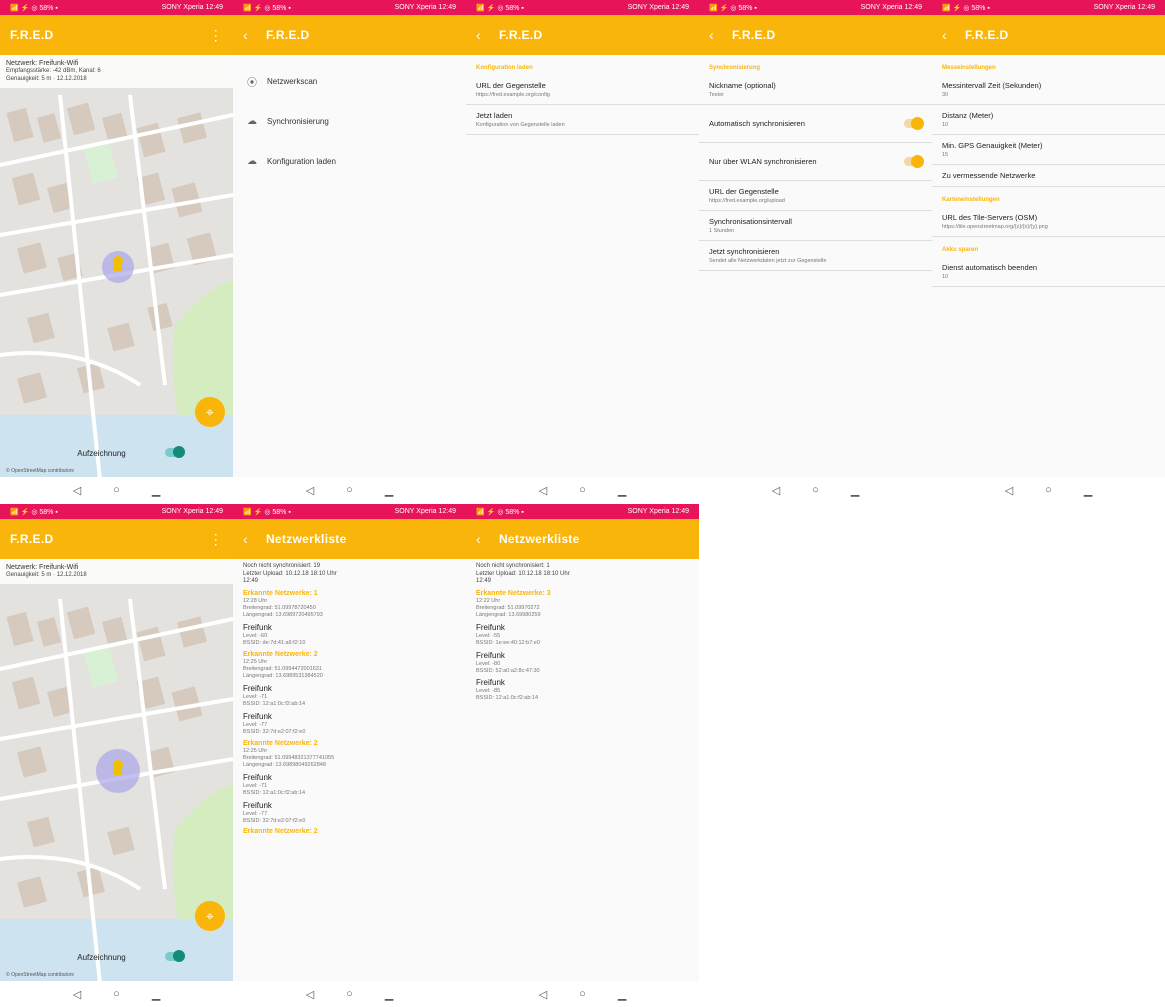 The image size is (1165, 1007). I want to click on crosshair-icon: ⌖, so click(210, 915).